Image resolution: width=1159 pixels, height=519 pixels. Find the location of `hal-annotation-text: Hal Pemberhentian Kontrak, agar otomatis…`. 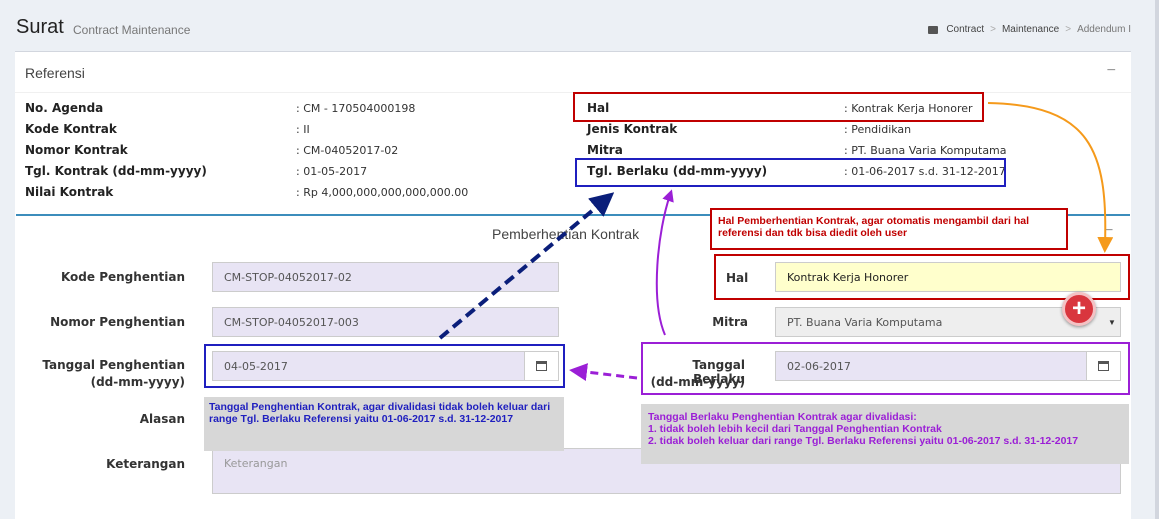

hal-annotation-text: Hal Pemberhentian Kontrak, agar otomatis… is located at coordinates (873, 227).